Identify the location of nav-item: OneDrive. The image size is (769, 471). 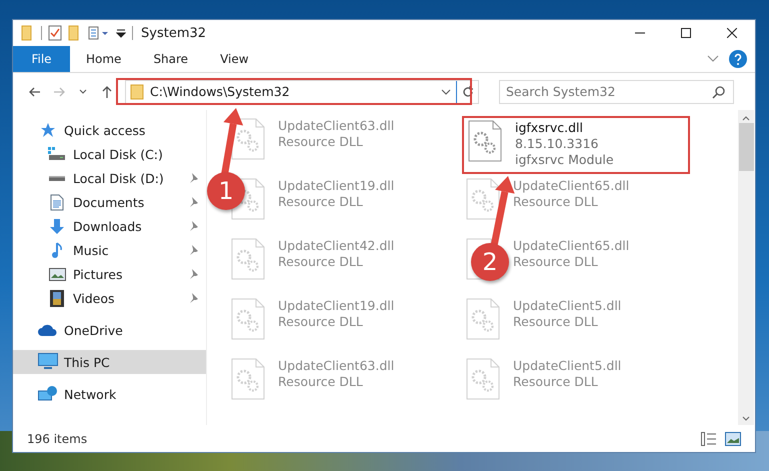
(109, 330).